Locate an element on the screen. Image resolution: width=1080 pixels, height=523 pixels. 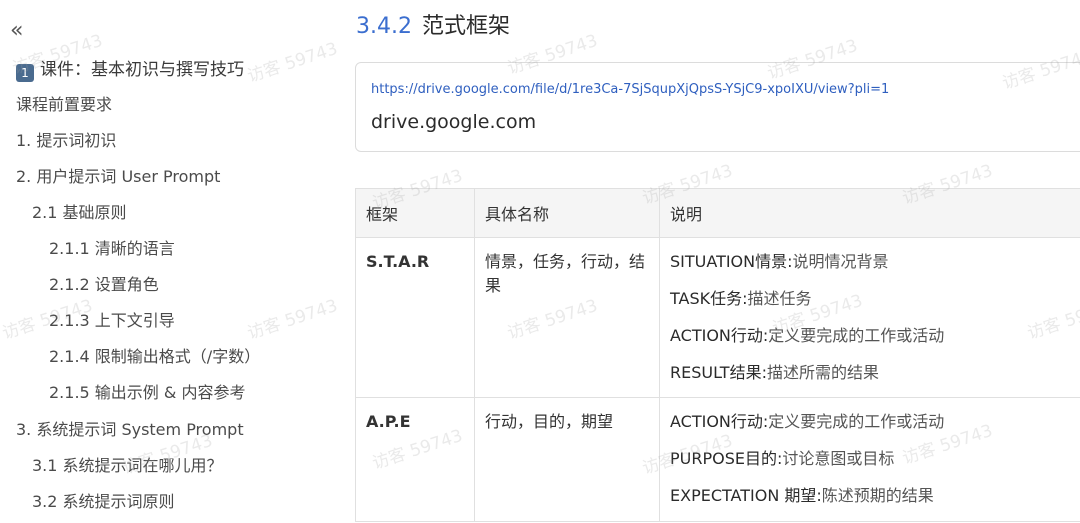
toc-item-3-1: 3.1 系统提示词在哪儿用？ is located at coordinates (127, 466).